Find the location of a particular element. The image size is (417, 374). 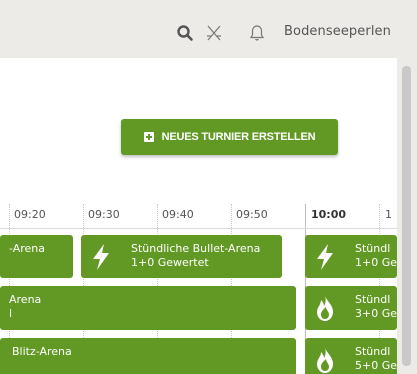

time-tick: 09:30 is located at coordinates (104, 214).